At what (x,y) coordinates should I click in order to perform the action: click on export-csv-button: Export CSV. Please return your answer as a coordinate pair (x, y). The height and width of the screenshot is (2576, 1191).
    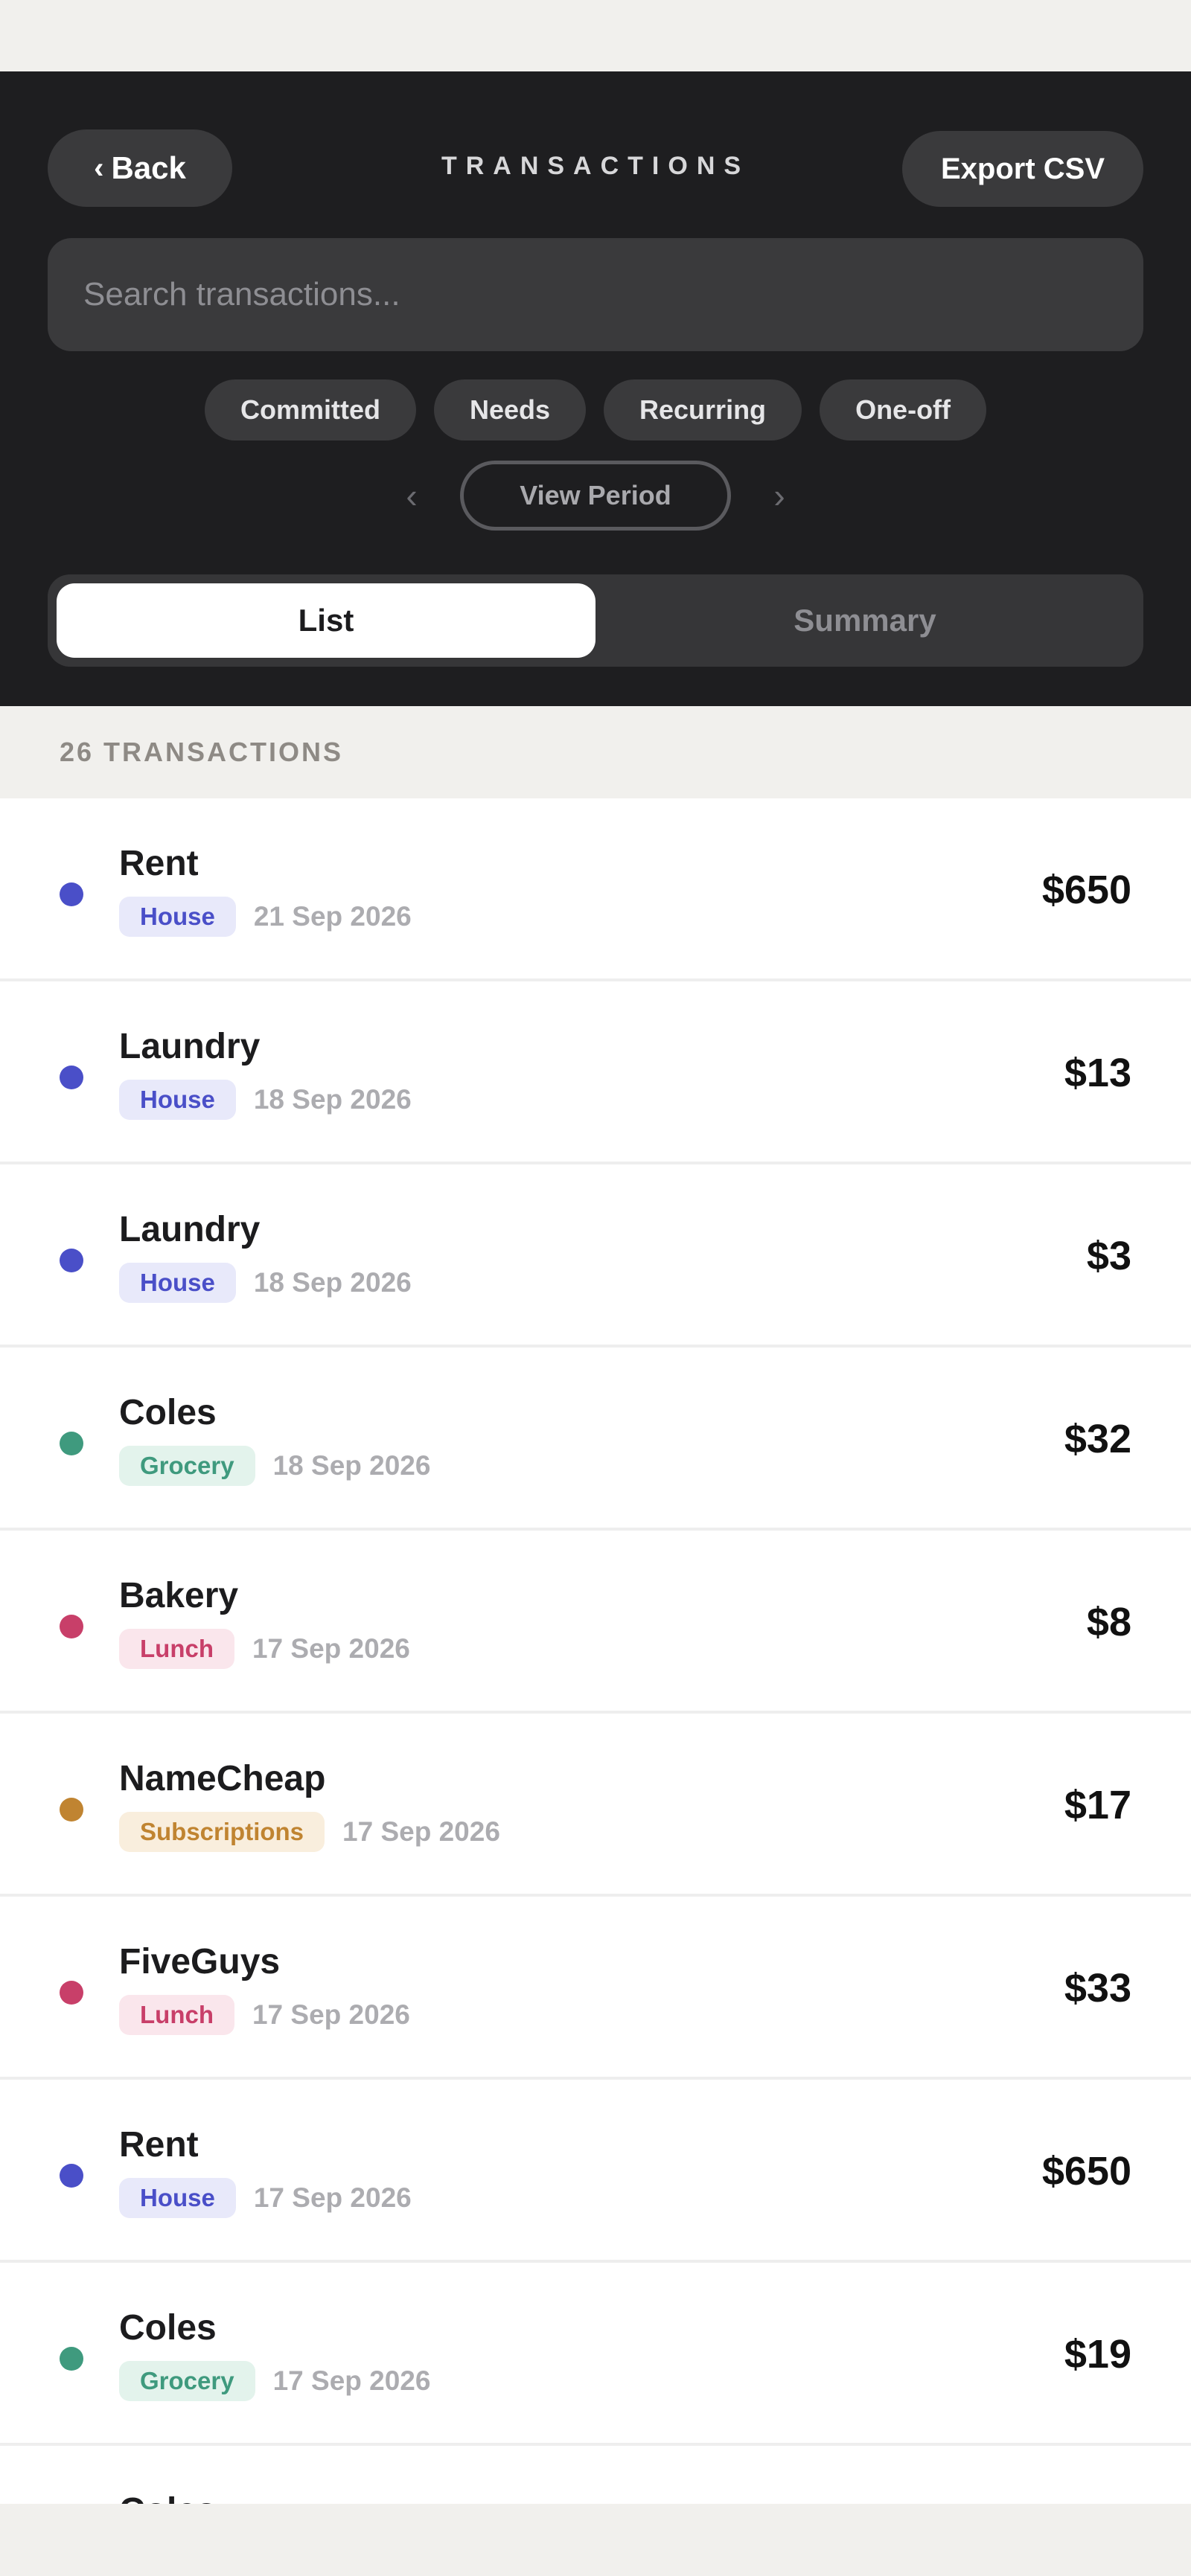
    Looking at the image, I should click on (1022, 169).